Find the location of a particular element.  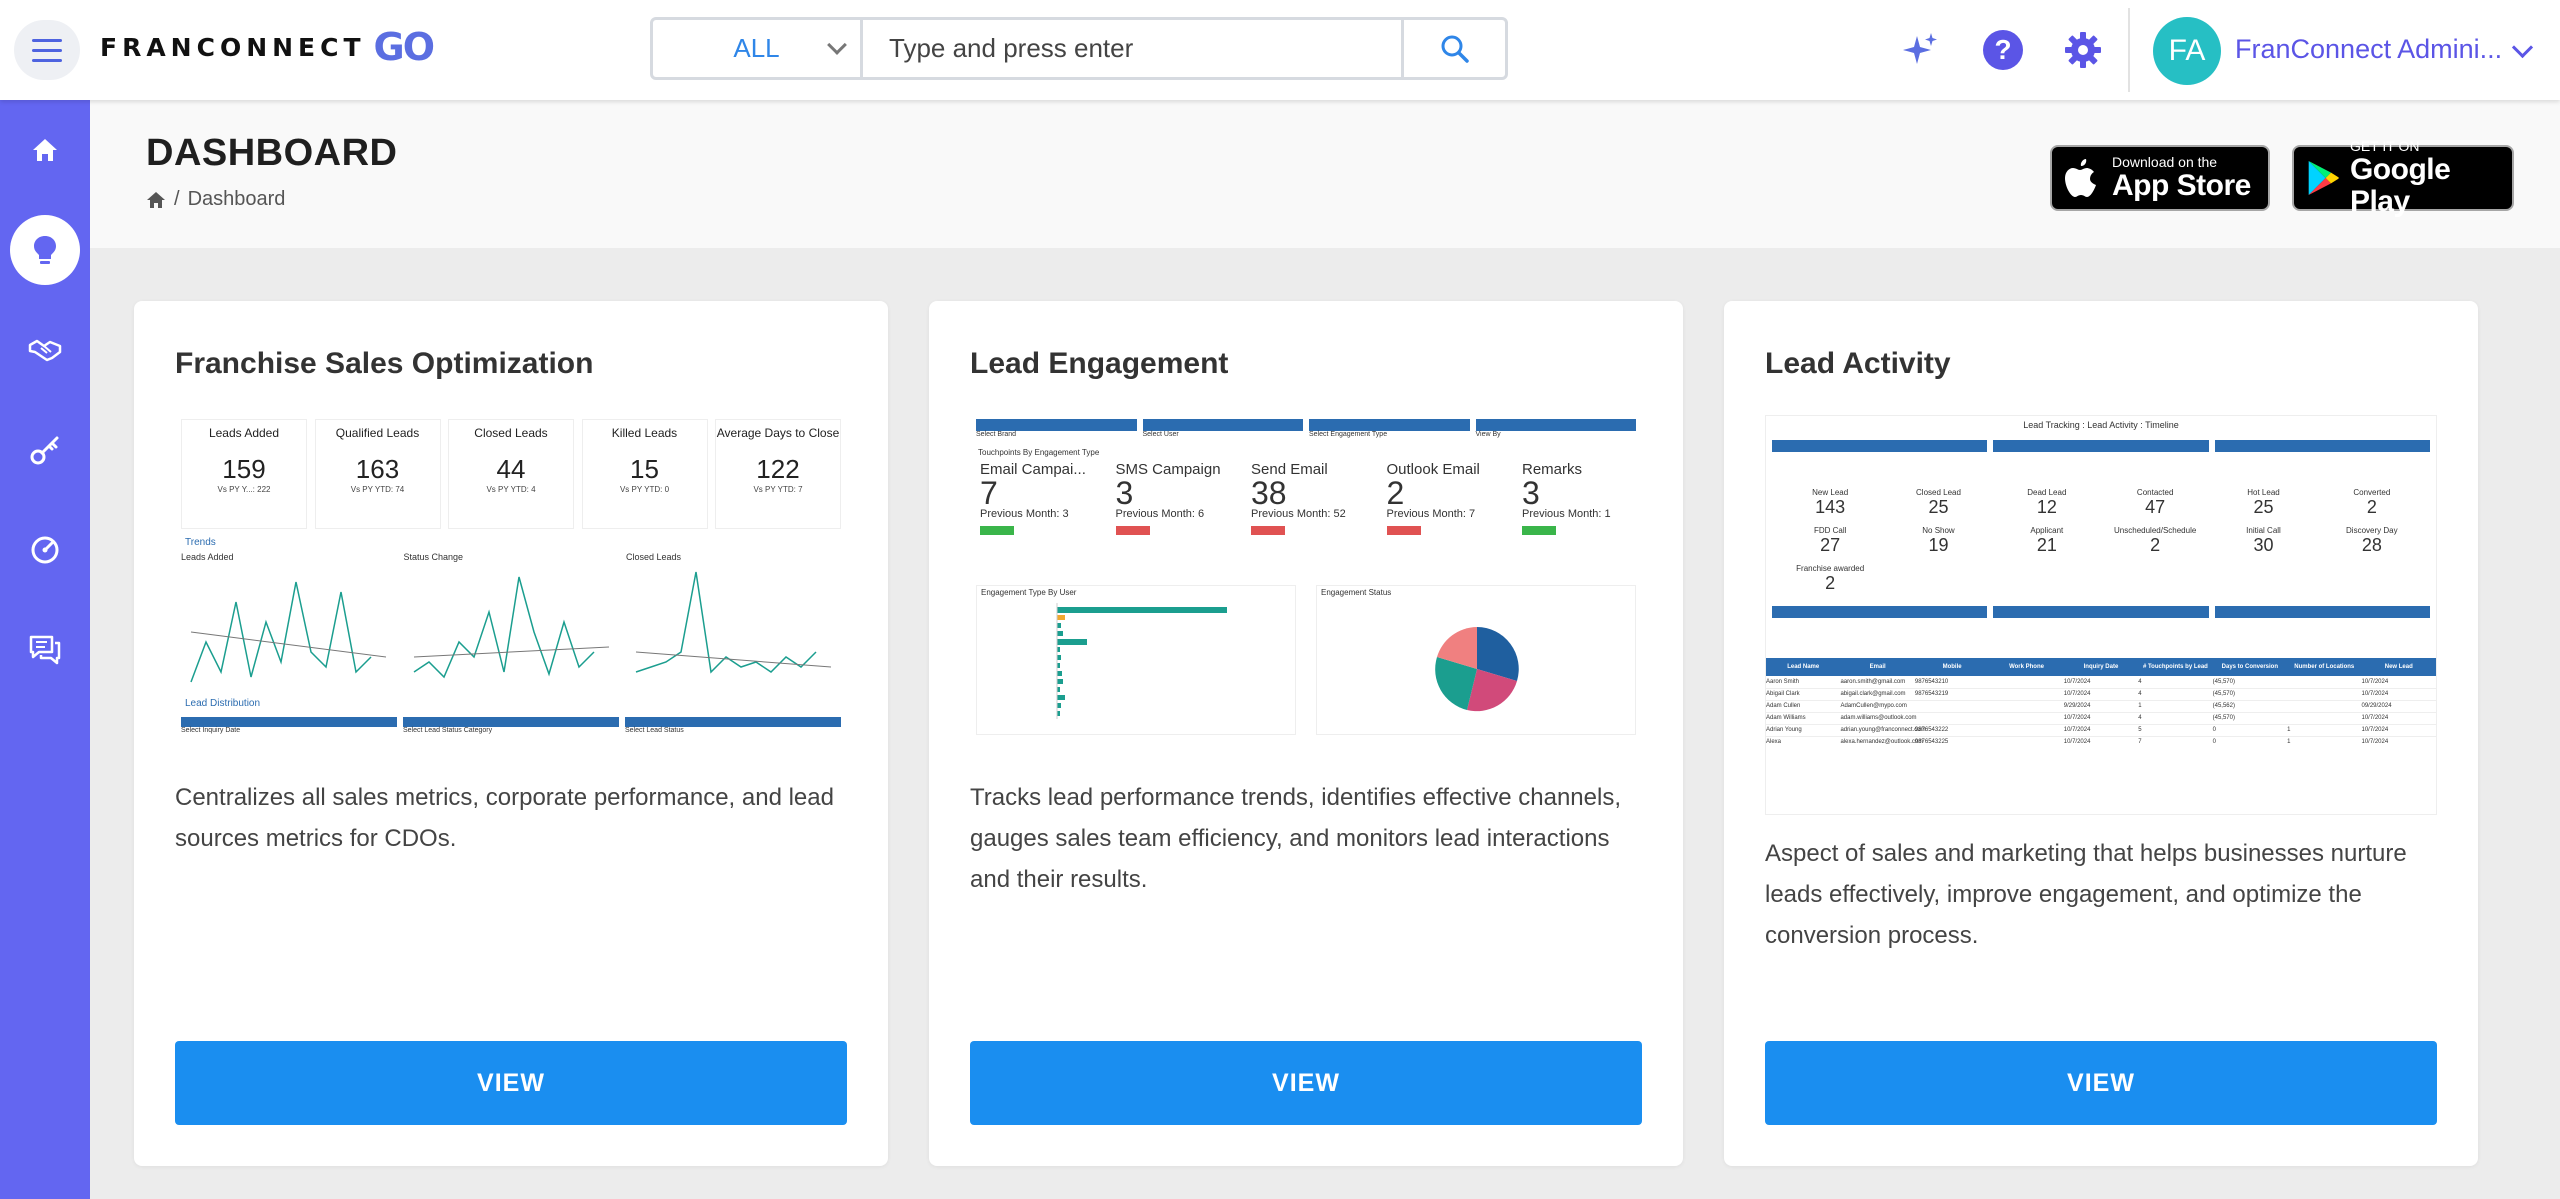

help-button: ? is located at coordinates (2003, 50).